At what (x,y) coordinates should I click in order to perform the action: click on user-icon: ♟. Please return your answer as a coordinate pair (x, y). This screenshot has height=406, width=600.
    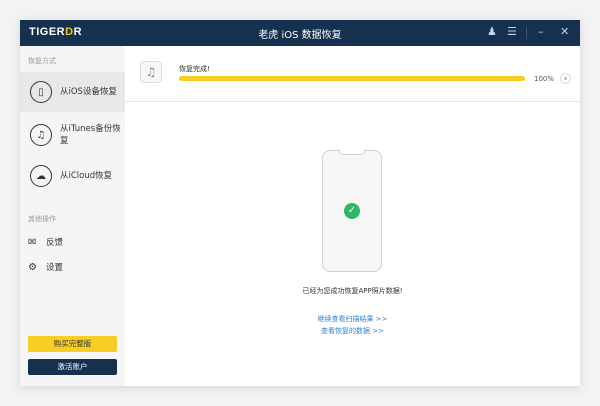
    Looking at the image, I should click on (492, 31).